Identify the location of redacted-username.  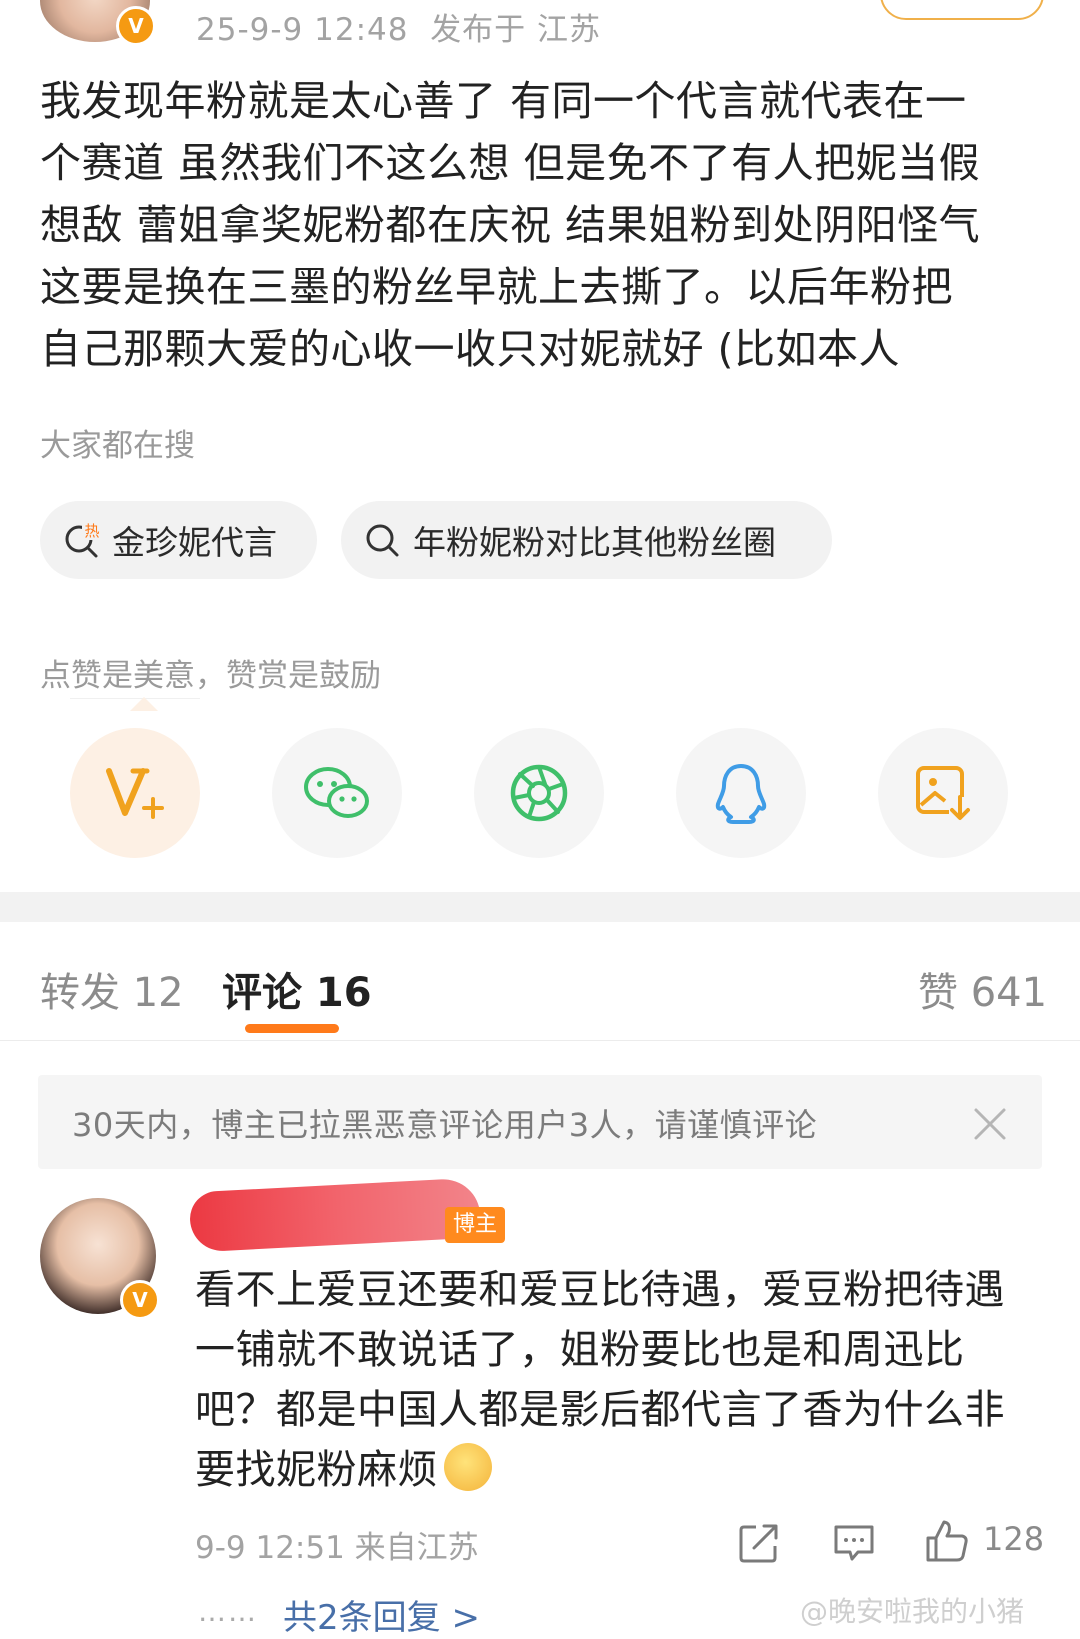
(335, 1215).